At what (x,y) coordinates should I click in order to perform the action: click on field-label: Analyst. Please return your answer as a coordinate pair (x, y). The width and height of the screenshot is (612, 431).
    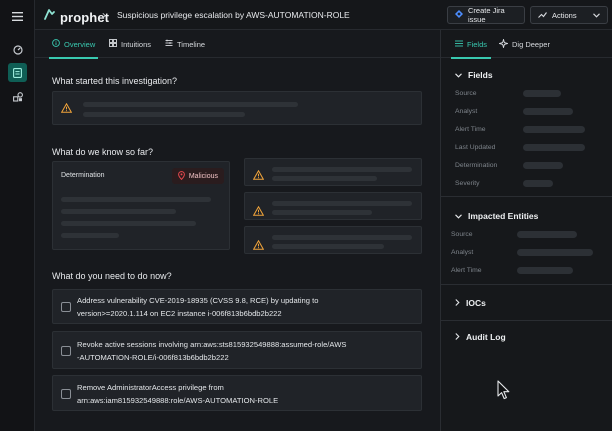
    Looking at the image, I should click on (466, 111).